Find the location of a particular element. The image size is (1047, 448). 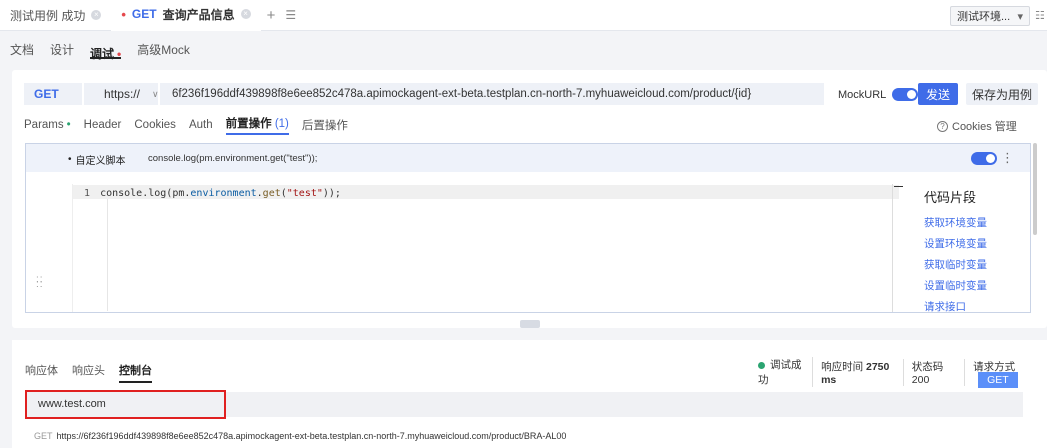

mock-url-toggle is located at coordinates (905, 94).